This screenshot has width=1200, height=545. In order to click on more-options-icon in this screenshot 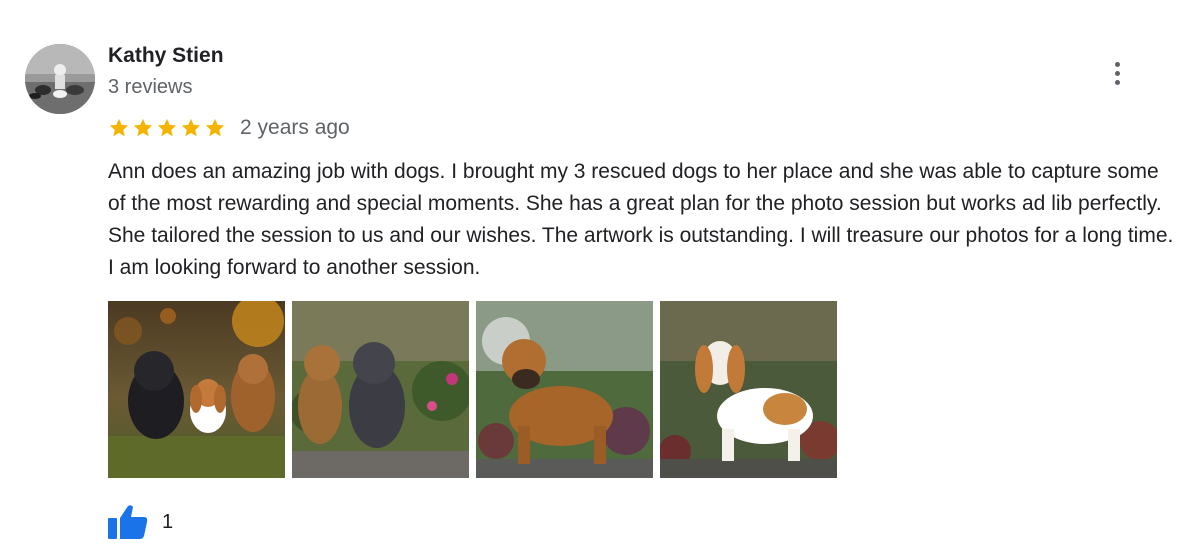, I will do `click(1117, 64)`.